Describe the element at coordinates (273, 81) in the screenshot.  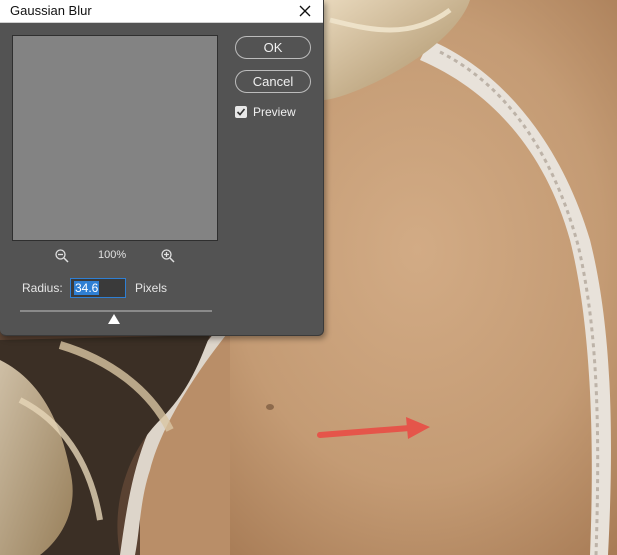
I see `cancel-button: Cancel` at that location.